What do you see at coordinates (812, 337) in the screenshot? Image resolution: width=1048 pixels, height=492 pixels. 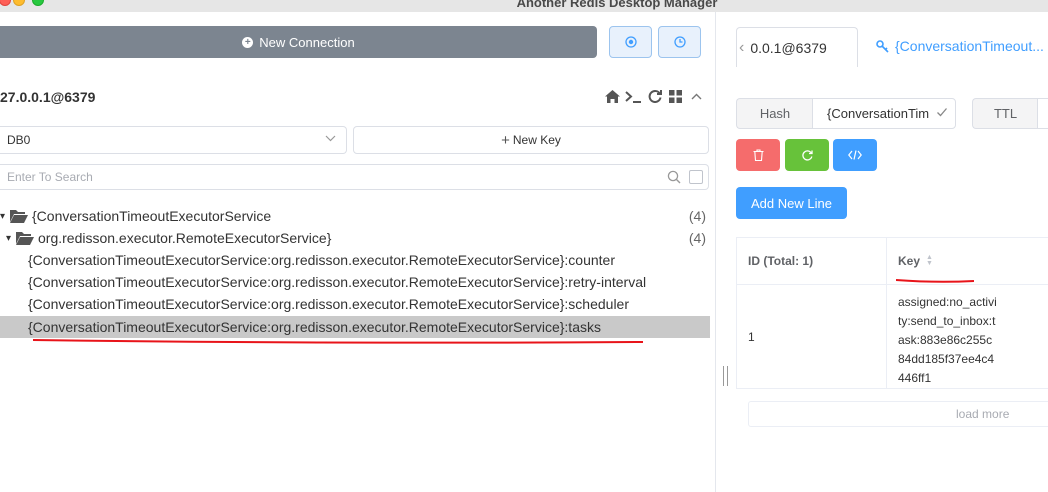 I see `table-cell-id: 1` at bounding box center [812, 337].